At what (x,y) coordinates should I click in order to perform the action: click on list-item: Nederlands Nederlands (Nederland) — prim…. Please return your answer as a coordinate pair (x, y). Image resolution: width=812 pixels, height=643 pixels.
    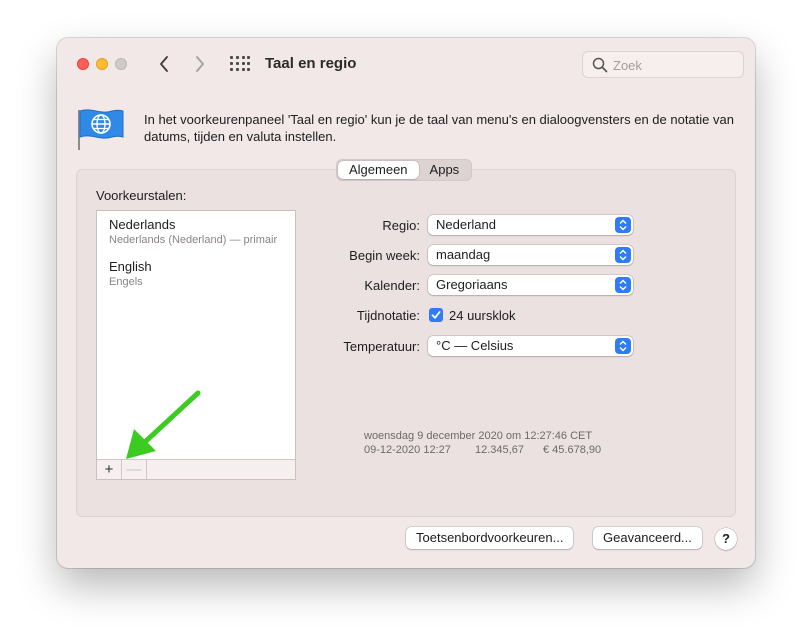
    Looking at the image, I should click on (196, 229).